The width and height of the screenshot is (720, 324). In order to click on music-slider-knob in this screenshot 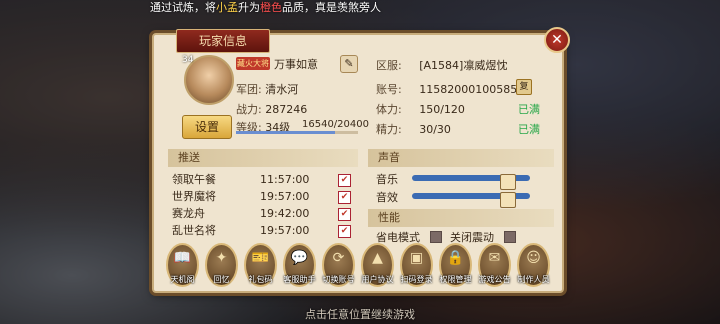, I will do `click(508, 182)`.